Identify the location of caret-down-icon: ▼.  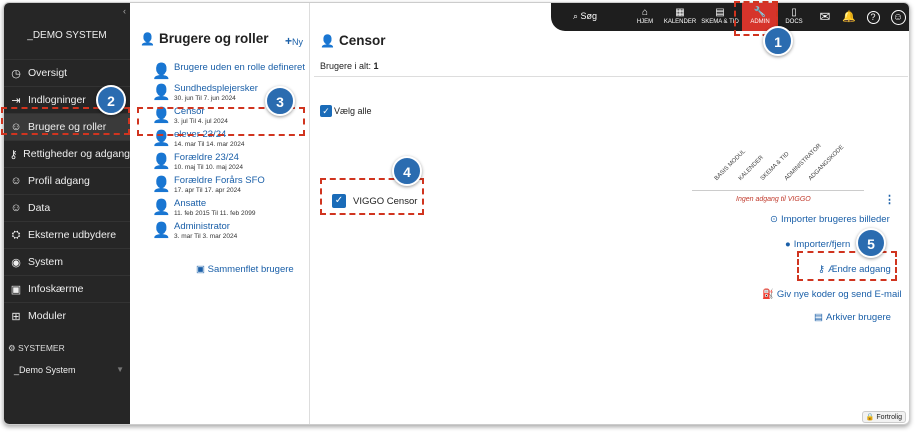
(120, 369).